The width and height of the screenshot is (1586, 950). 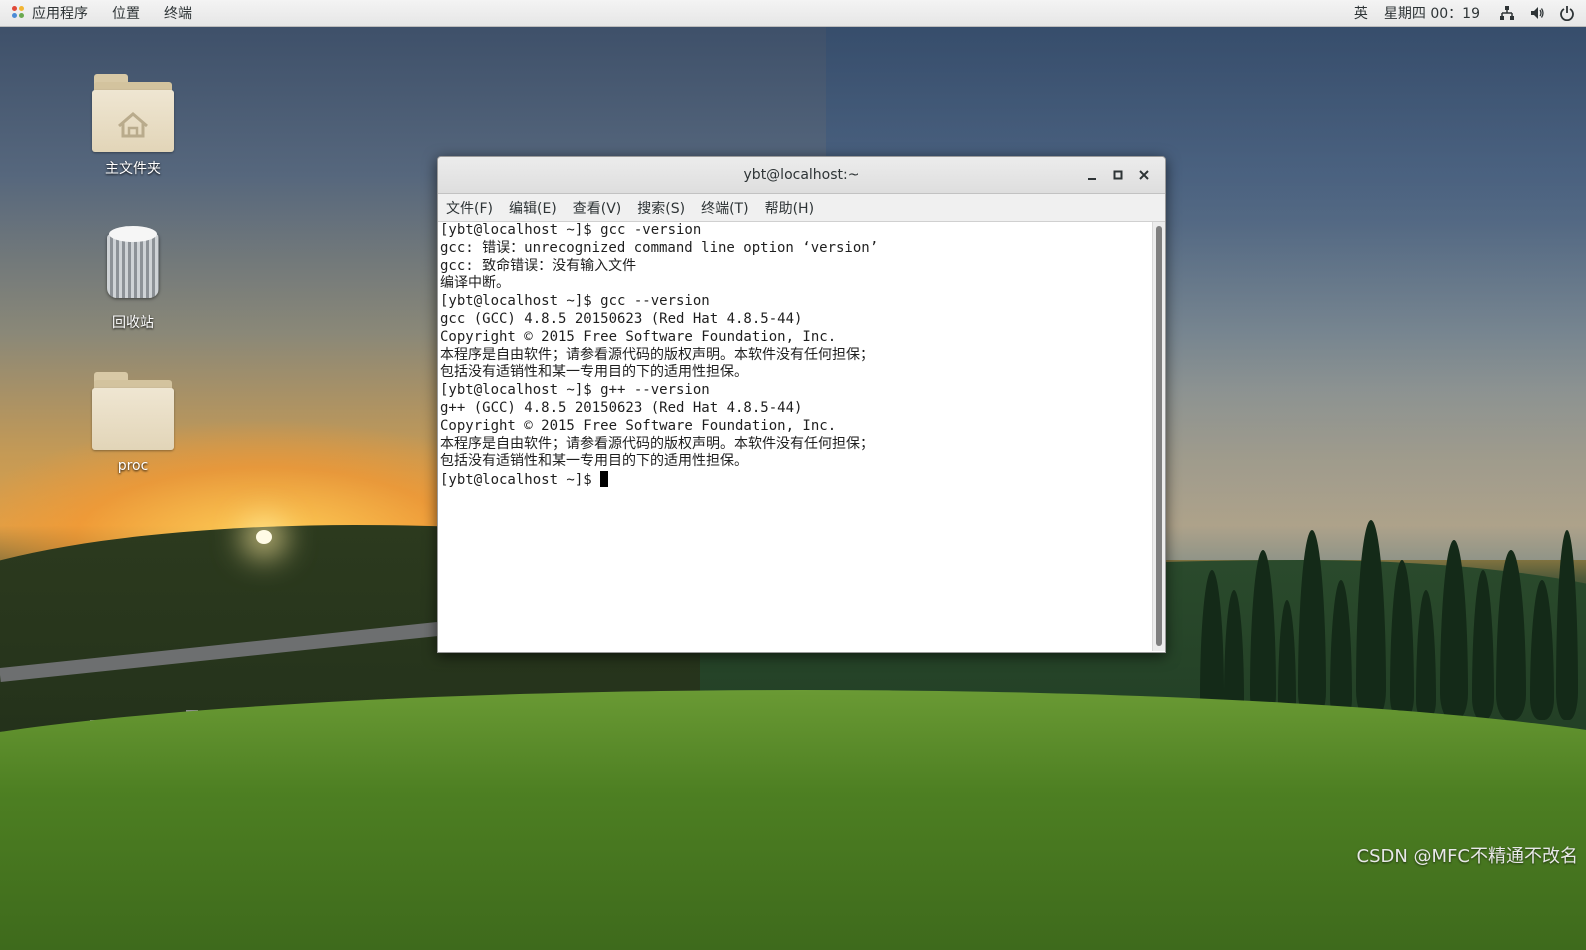 What do you see at coordinates (661, 208) in the screenshot?
I see `menu-search: 搜索(S)` at bounding box center [661, 208].